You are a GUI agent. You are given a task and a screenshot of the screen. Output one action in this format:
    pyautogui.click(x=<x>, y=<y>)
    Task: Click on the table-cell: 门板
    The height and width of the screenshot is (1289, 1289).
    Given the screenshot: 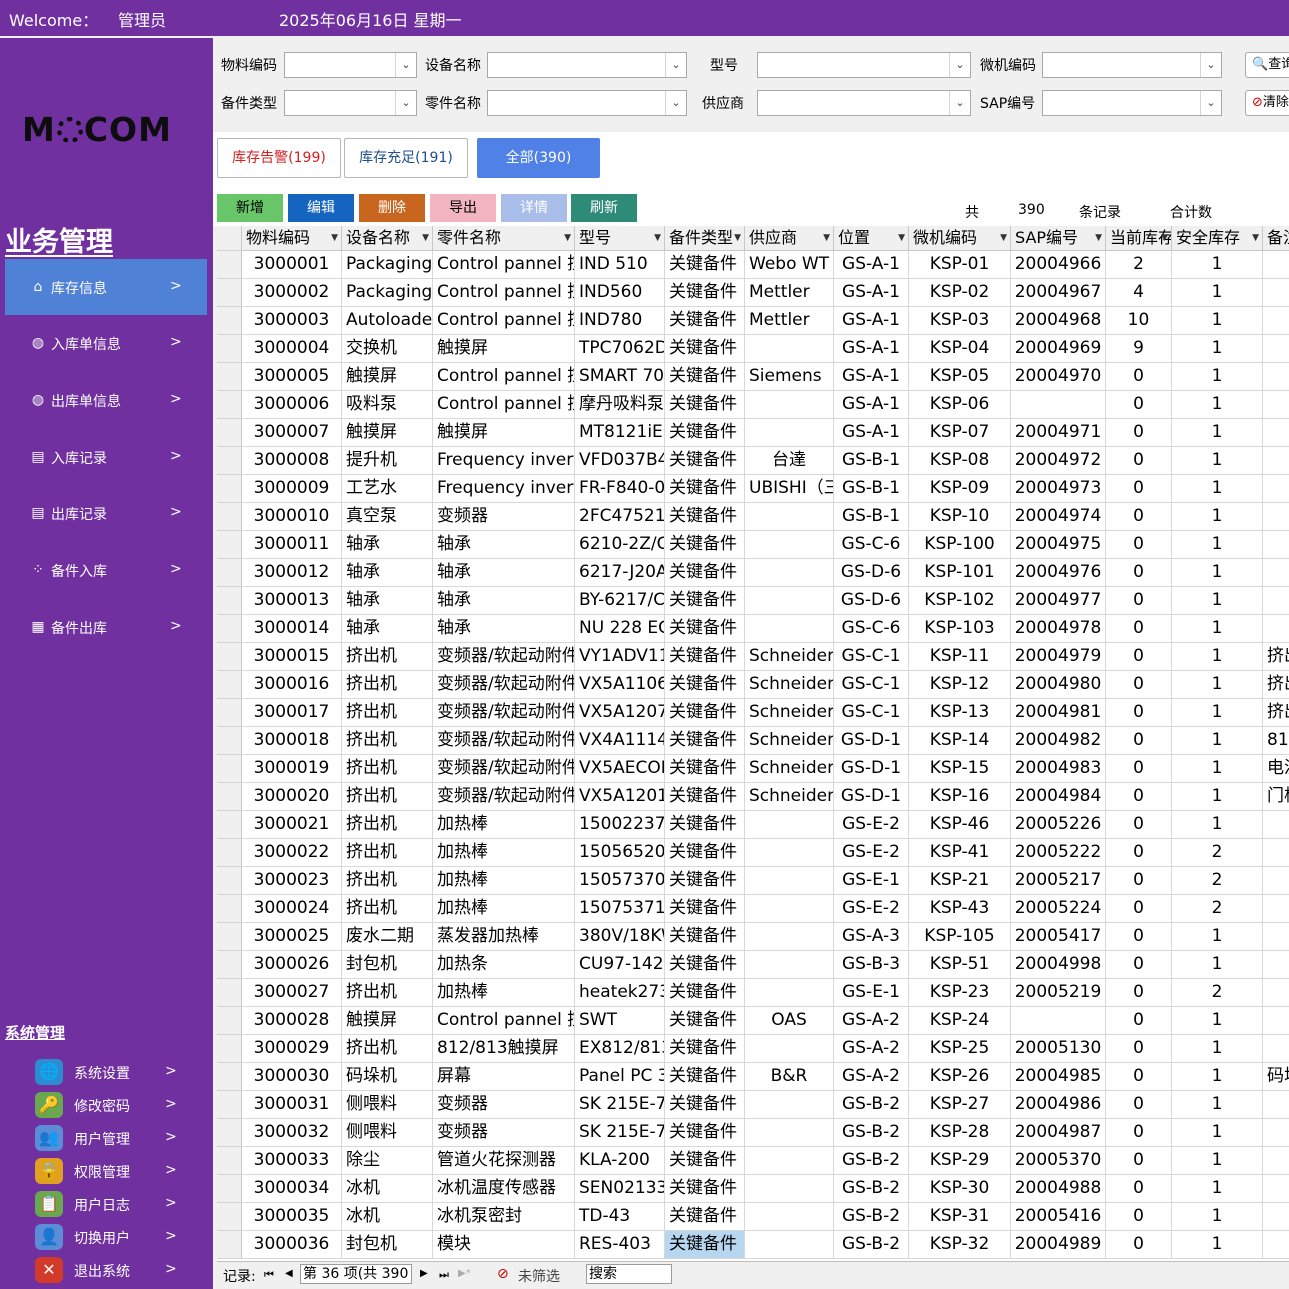 What is the action you would take?
    pyautogui.click(x=1276, y=797)
    